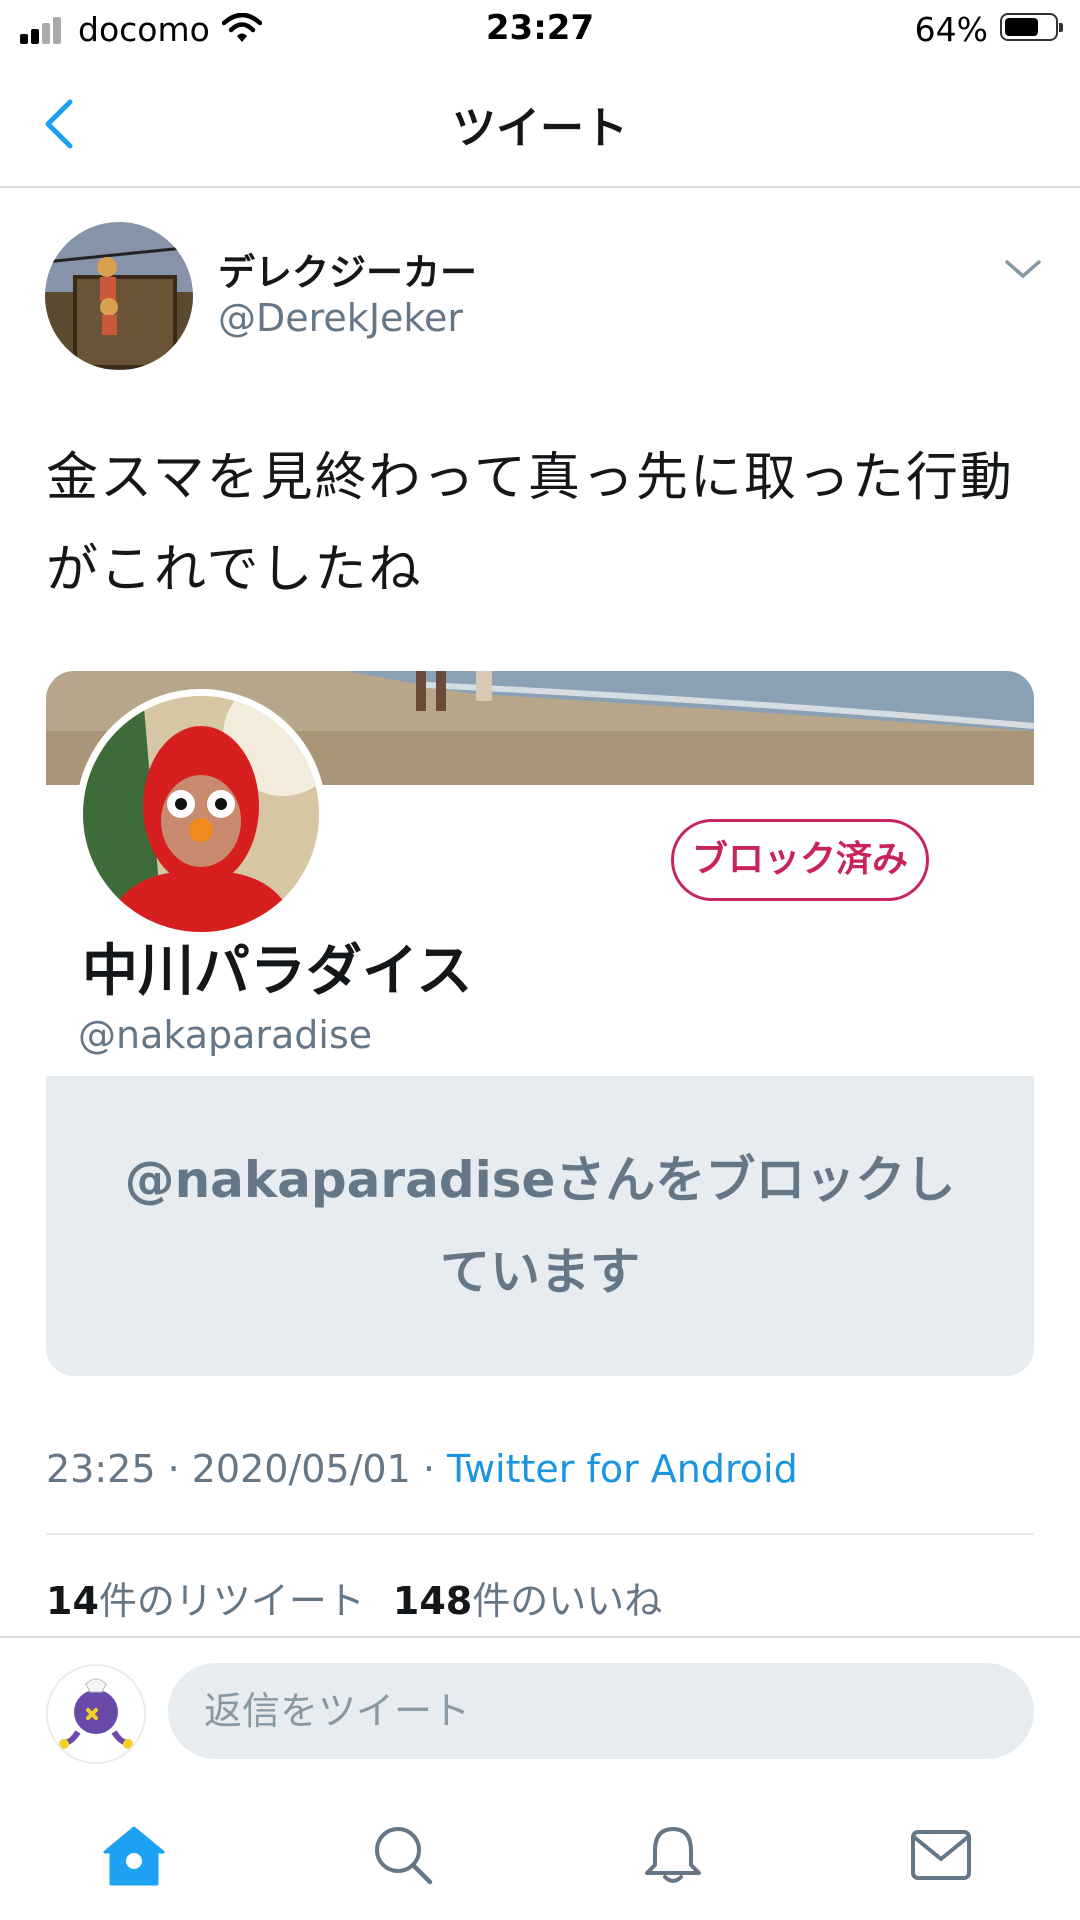 This screenshot has height=1920, width=1080. Describe the element at coordinates (96, 1714) in the screenshot. I see `user-avatar` at that location.